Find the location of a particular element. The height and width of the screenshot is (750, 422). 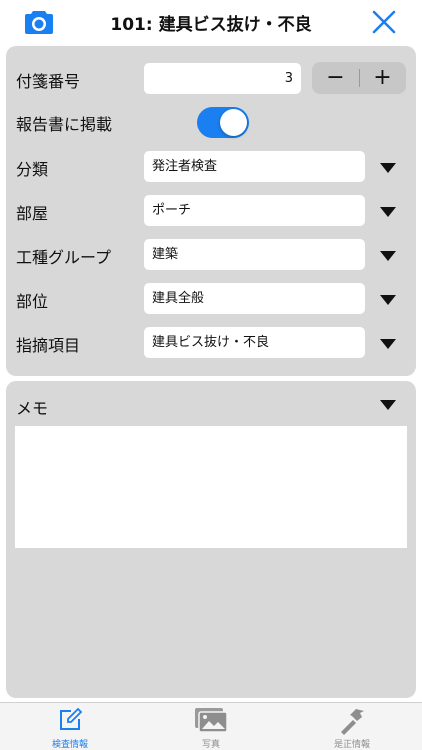

category-label: 分類 is located at coordinates (32, 169).